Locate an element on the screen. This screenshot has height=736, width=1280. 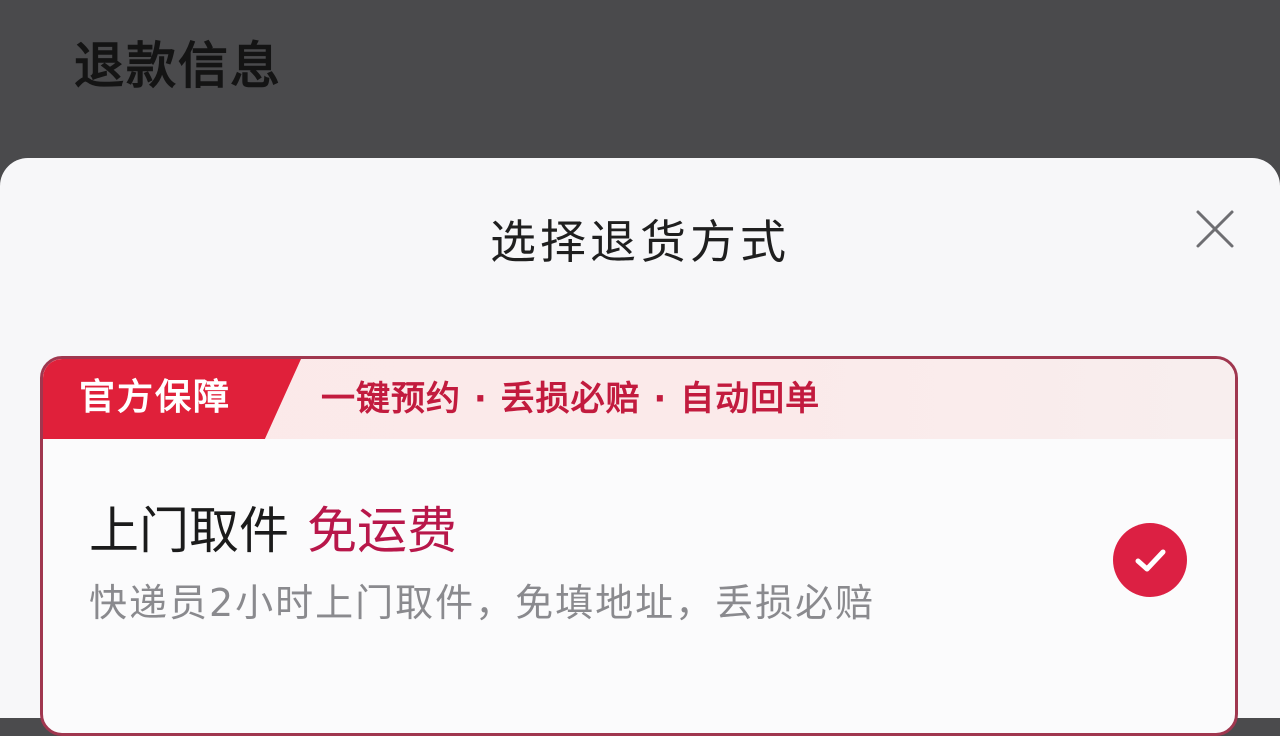
free-shipping-label: 免运费 is located at coordinates (382, 531).